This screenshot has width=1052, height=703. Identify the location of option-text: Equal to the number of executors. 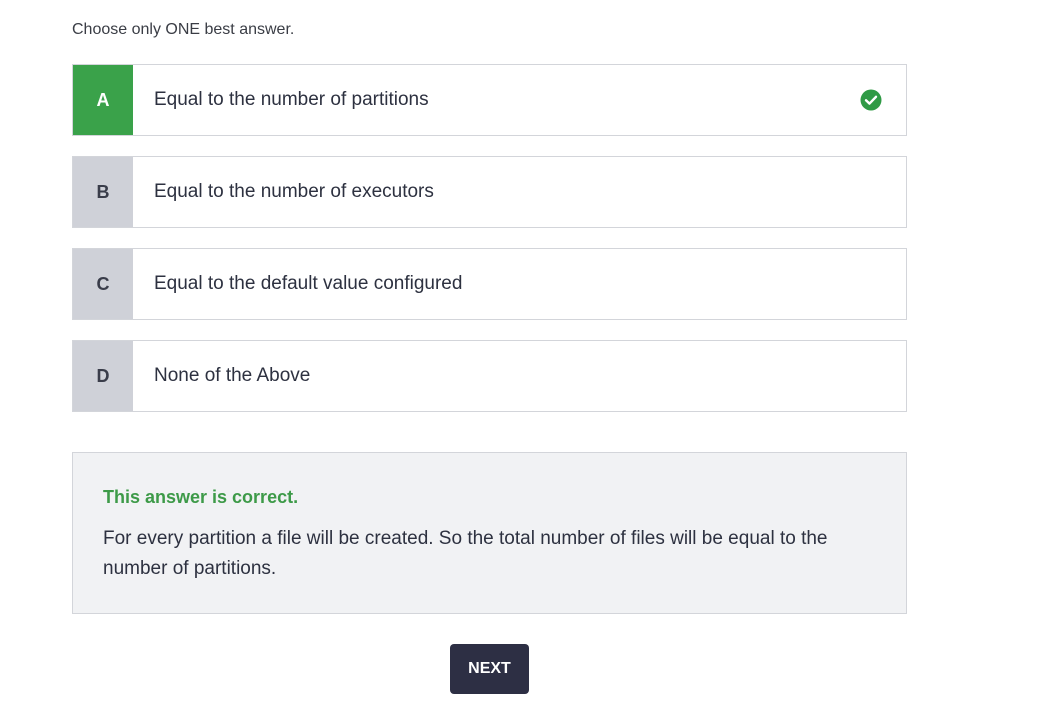
(294, 191).